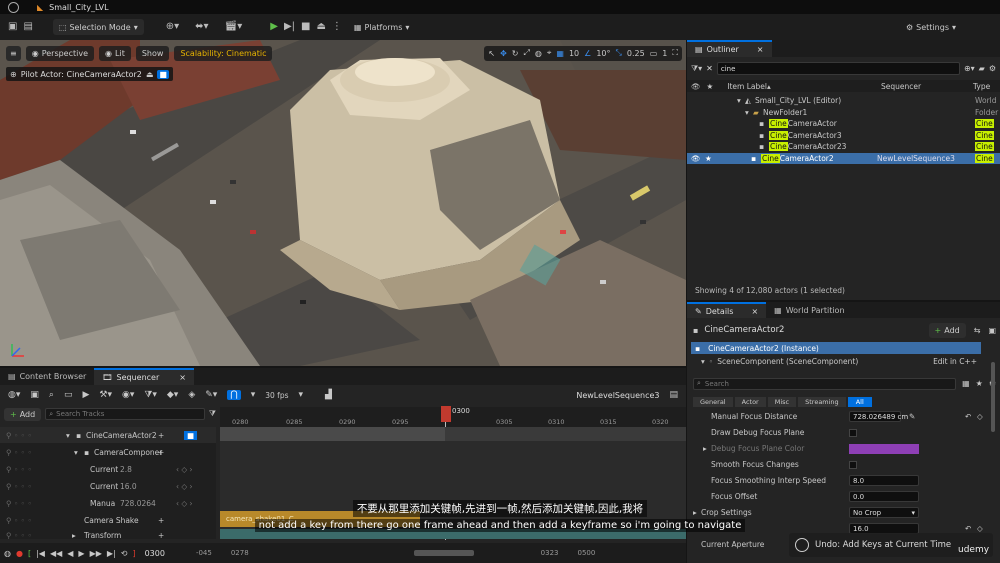  What do you see at coordinates (13, 7) in the screenshot?
I see `unreal-logo-icon` at bounding box center [13, 7].